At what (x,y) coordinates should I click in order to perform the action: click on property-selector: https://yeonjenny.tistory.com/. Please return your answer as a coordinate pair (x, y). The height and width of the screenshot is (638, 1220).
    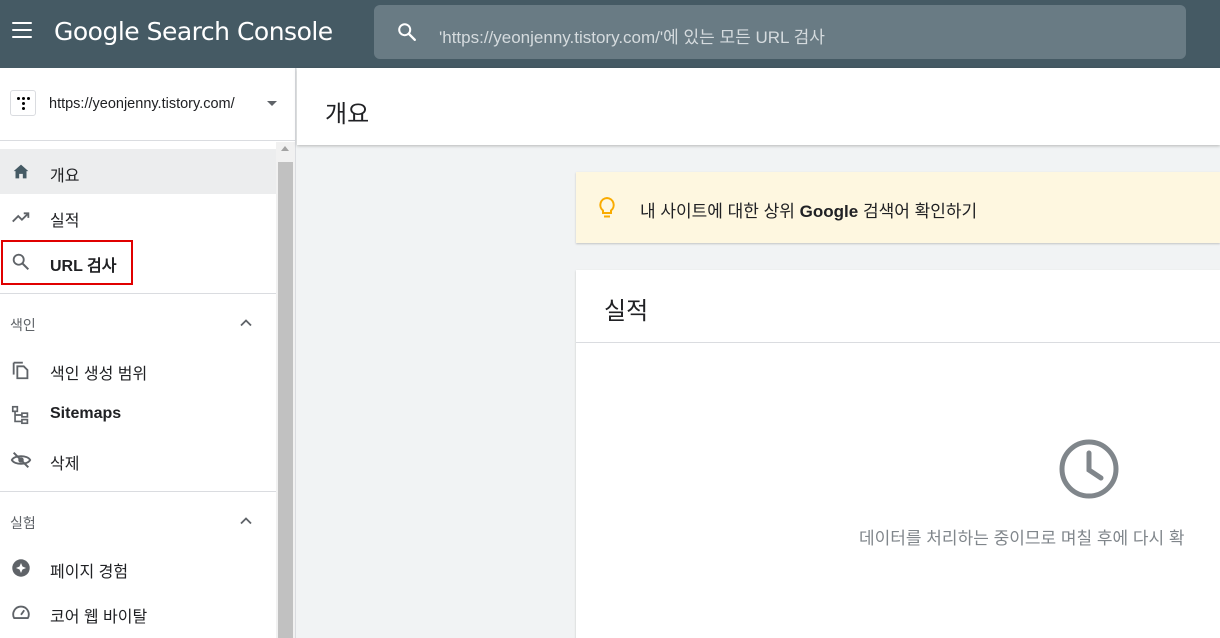
    Looking at the image, I should click on (148, 104).